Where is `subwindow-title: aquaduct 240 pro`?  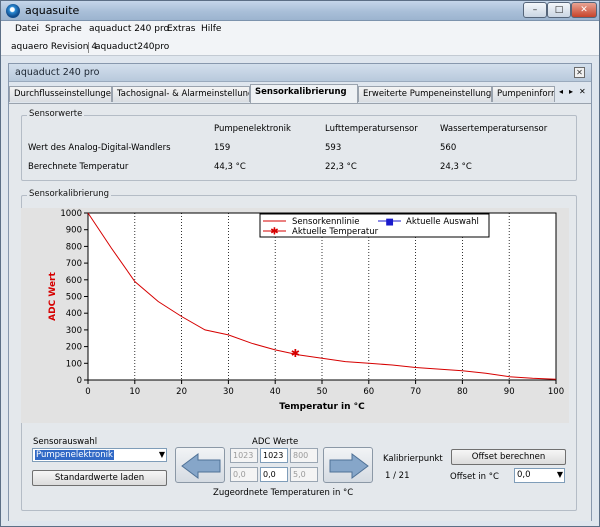
subwindow-title: aquaduct 240 pro is located at coordinates (57, 72).